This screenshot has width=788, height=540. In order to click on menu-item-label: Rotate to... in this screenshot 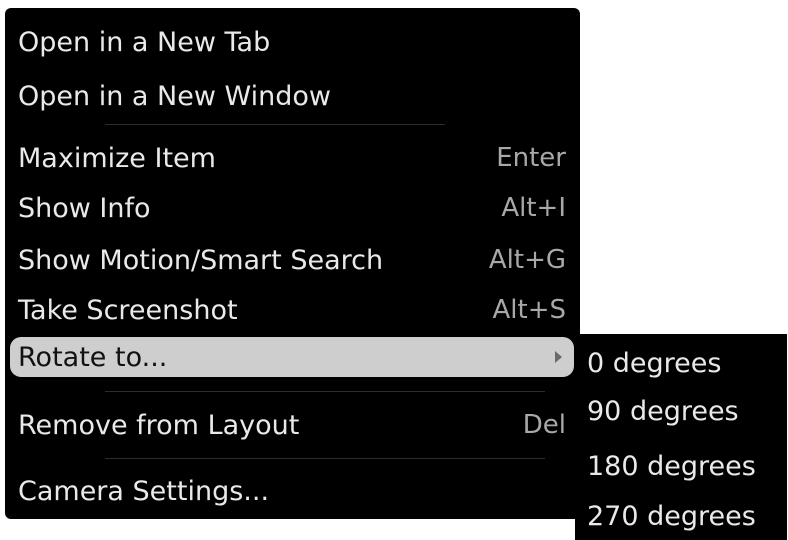, I will do `click(93, 357)`.